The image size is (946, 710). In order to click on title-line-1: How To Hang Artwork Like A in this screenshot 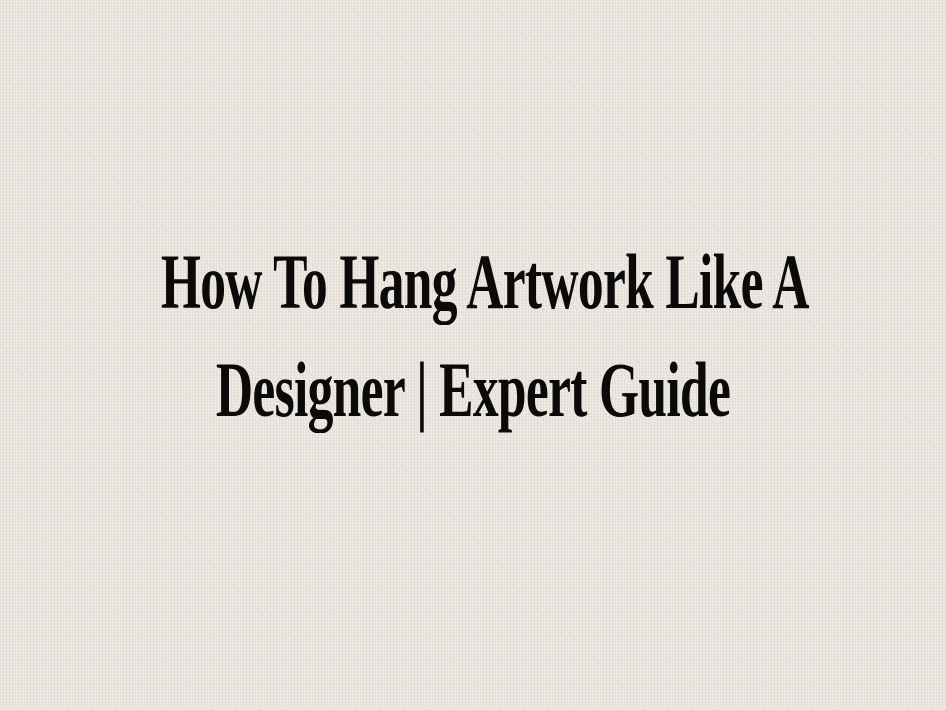, I will do `click(485, 281)`.